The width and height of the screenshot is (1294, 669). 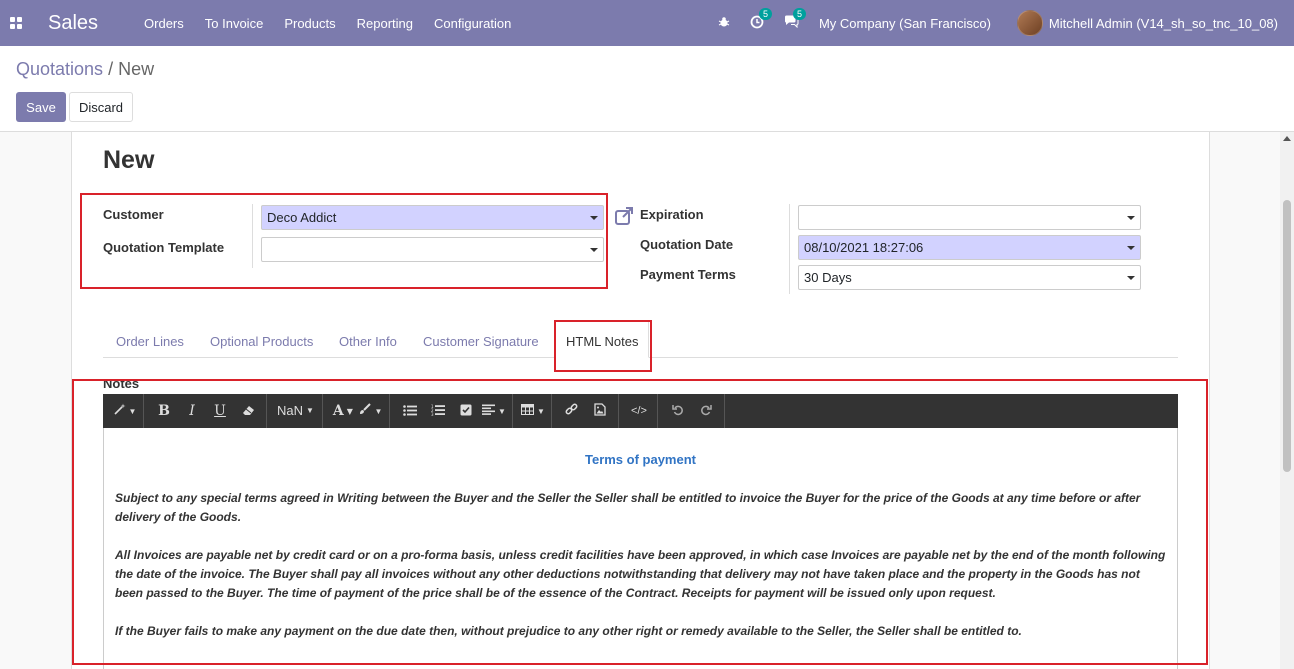 I want to click on field-separator, so click(x=789, y=249).